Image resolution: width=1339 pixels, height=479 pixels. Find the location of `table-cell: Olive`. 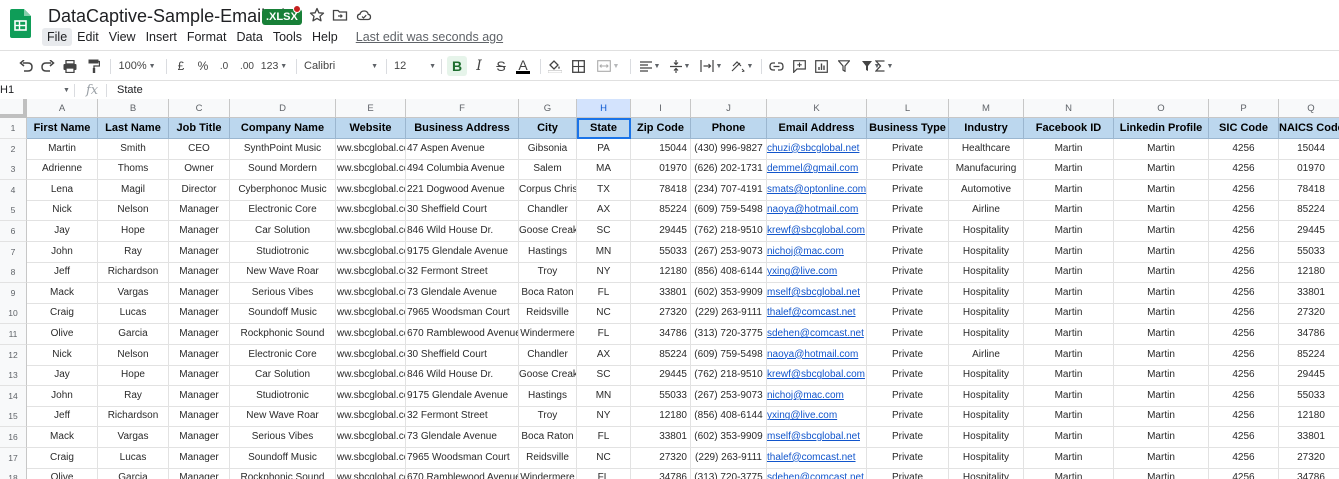

table-cell: Olive is located at coordinates (62, 473).